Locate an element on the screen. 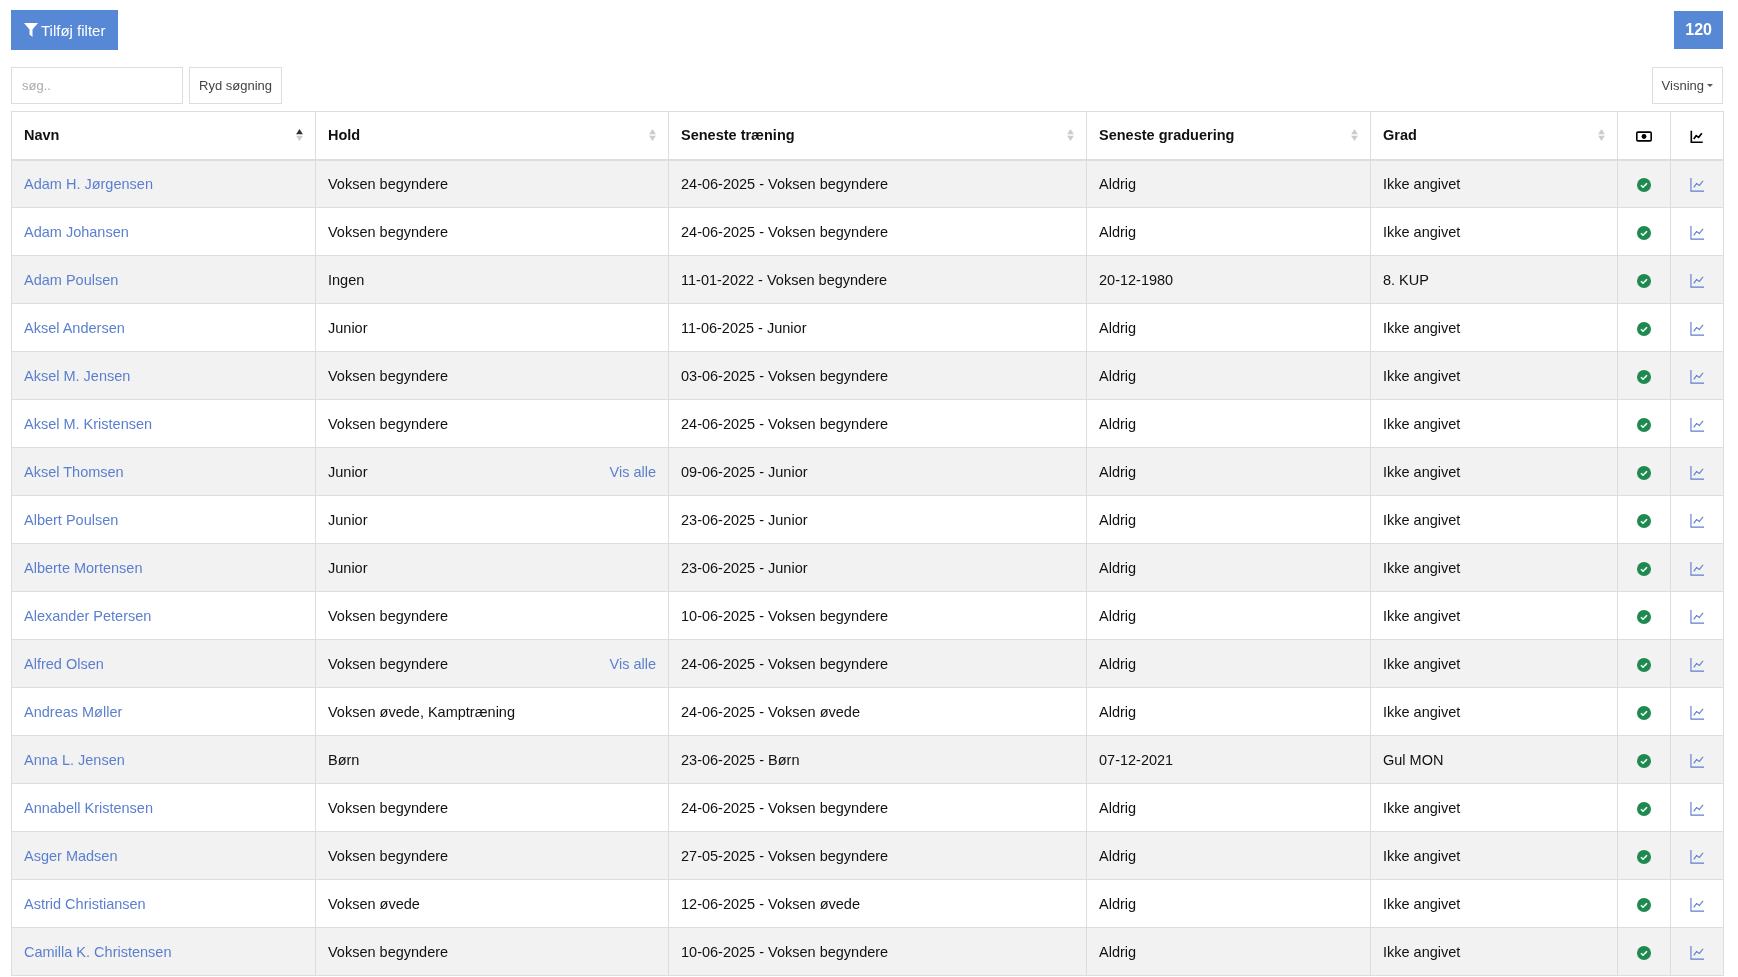  last-training-text: 10-06-2025 - Voksen begyndere is located at coordinates (785, 951).